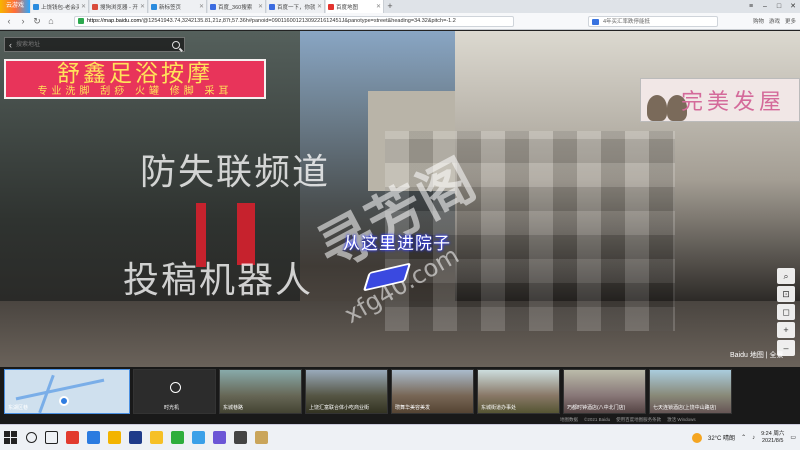  Describe the element at coordinates (10, 45) in the screenshot. I see `back-arrow-icon: ‹` at that location.